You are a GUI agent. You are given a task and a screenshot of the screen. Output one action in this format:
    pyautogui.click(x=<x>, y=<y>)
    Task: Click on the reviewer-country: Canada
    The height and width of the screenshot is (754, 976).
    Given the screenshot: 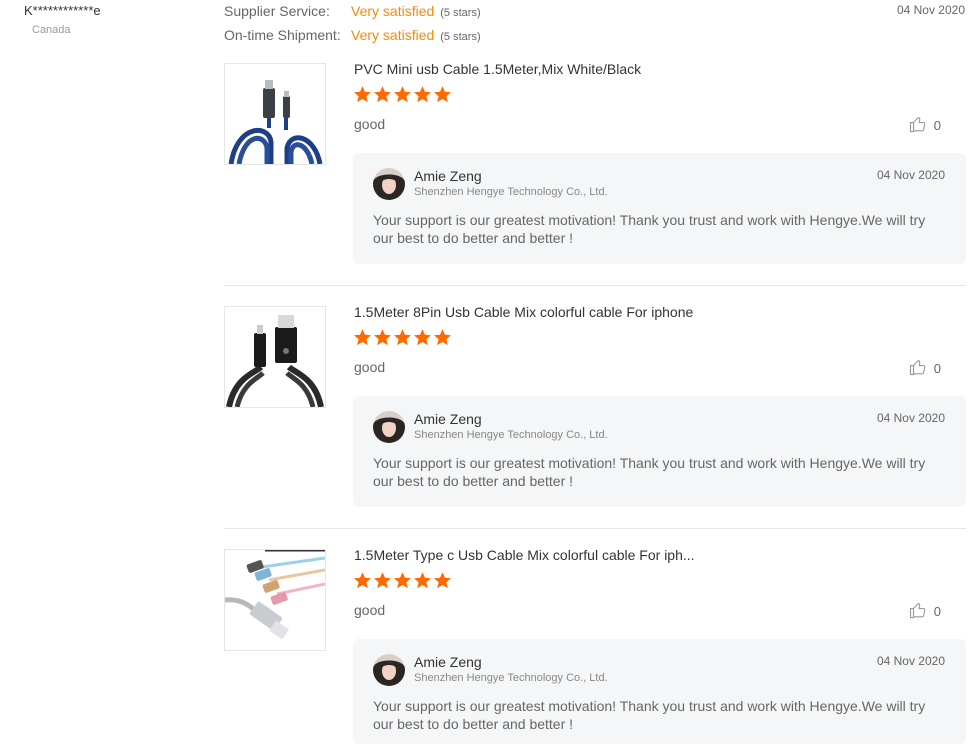 What is the action you would take?
    pyautogui.click(x=51, y=30)
    